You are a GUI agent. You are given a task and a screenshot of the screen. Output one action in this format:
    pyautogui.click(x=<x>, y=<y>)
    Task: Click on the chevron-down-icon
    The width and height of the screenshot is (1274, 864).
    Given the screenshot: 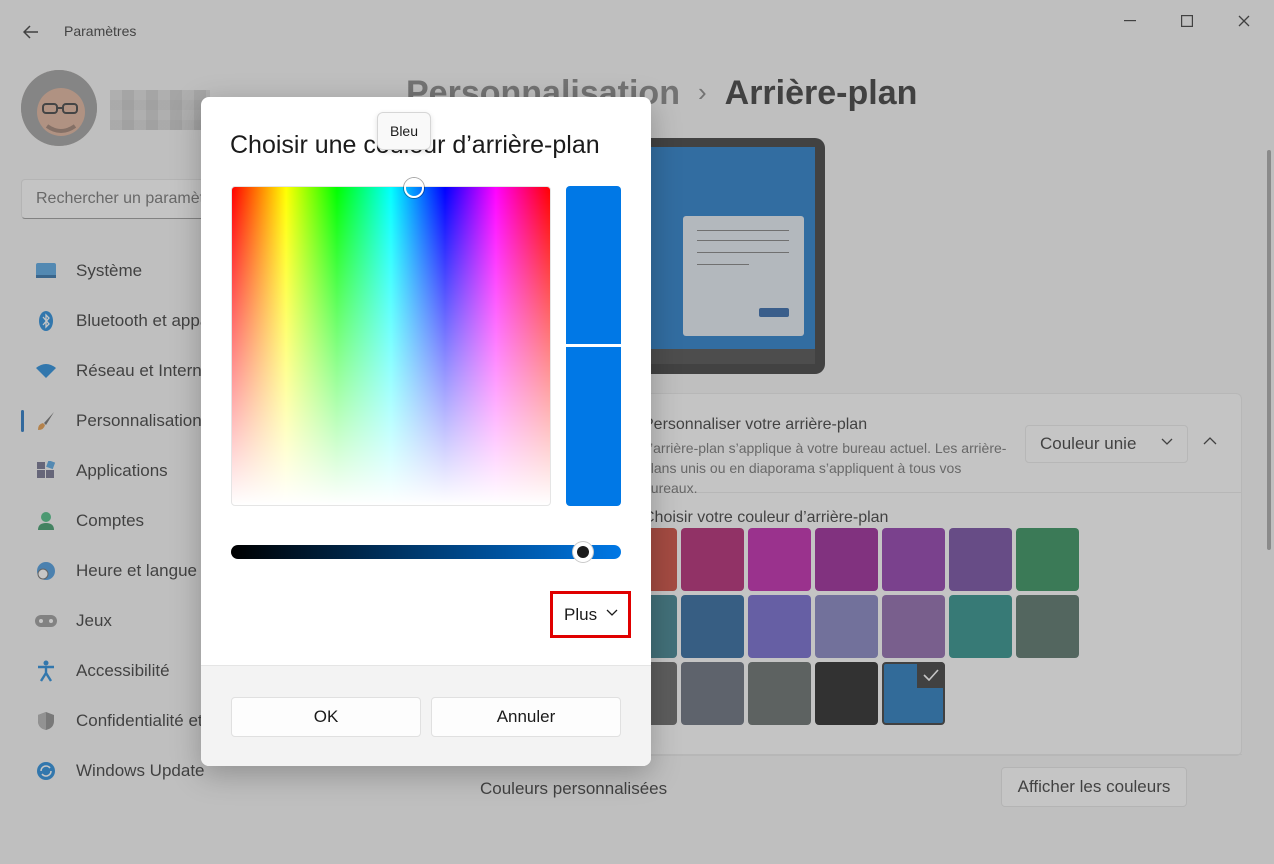 What is the action you would take?
    pyautogui.click(x=612, y=612)
    